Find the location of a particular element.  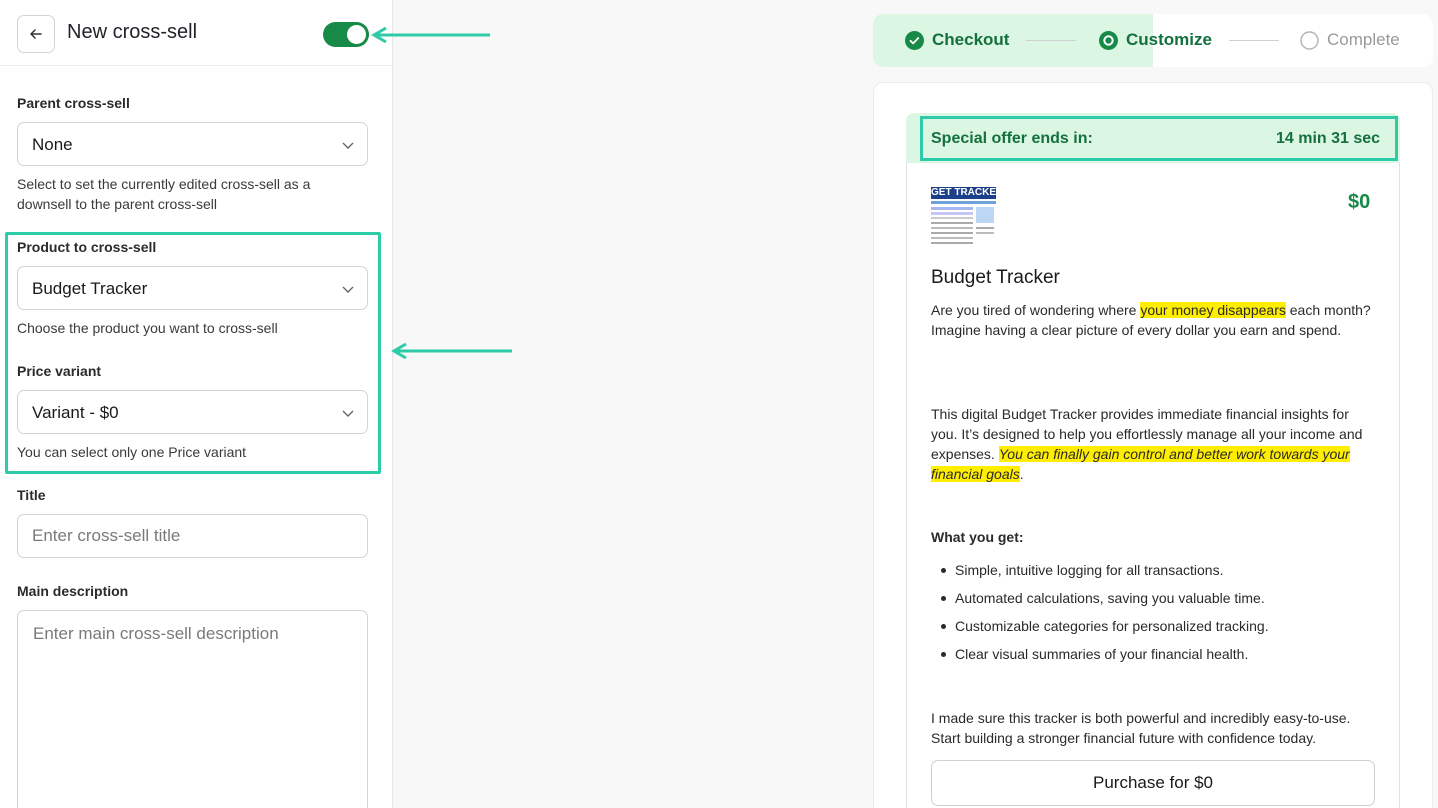

main-description-textarea is located at coordinates (192, 709).